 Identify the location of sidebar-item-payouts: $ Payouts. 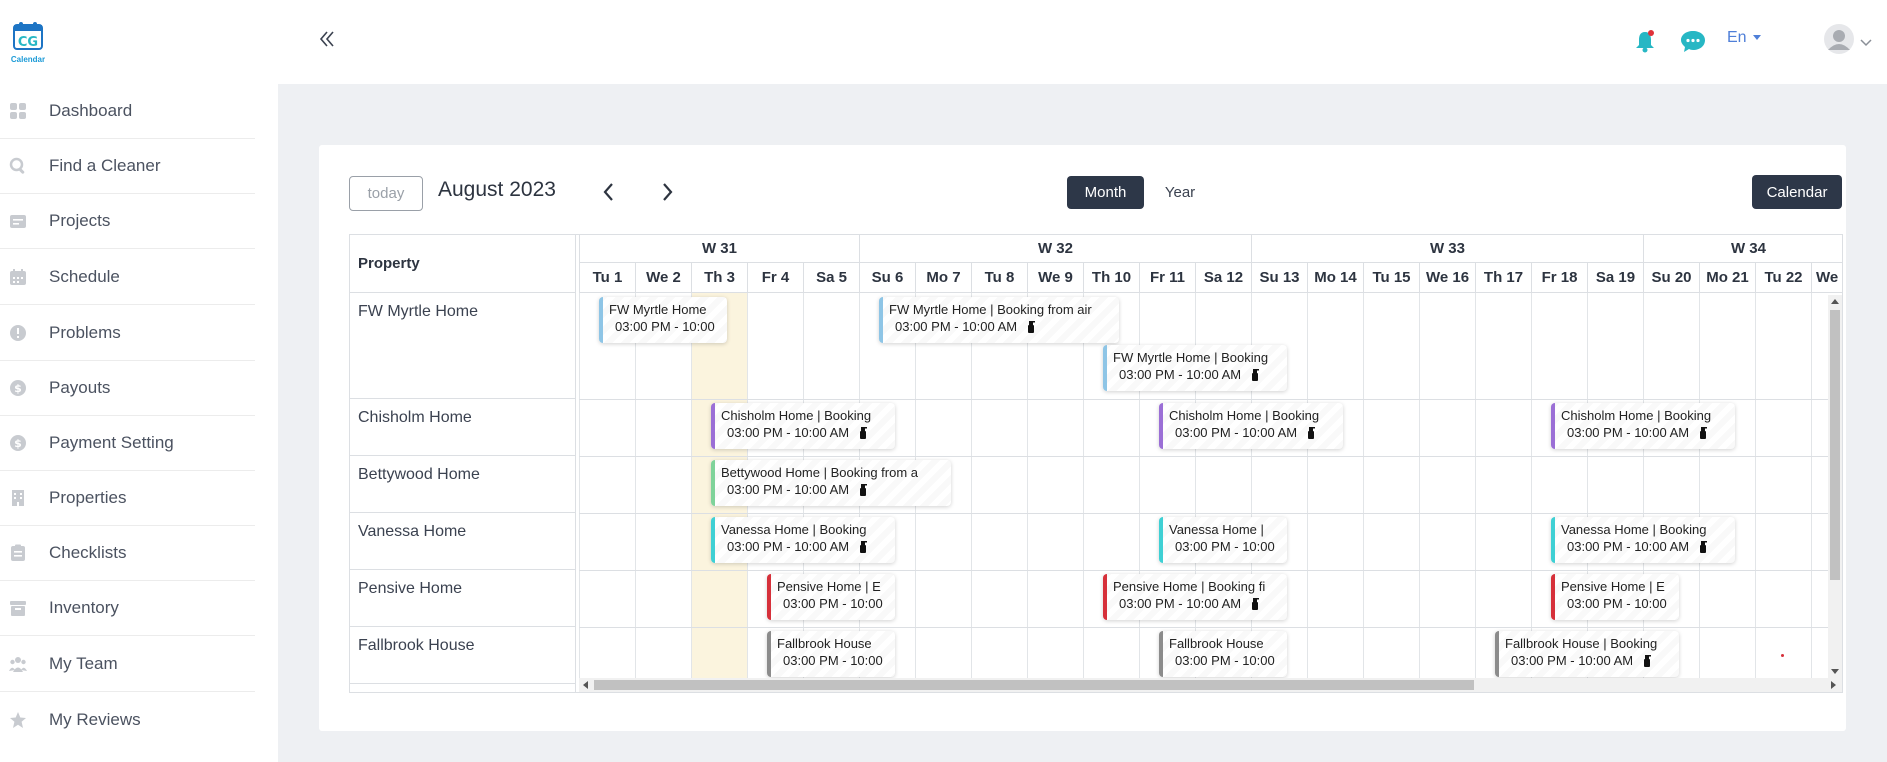
(127, 388).